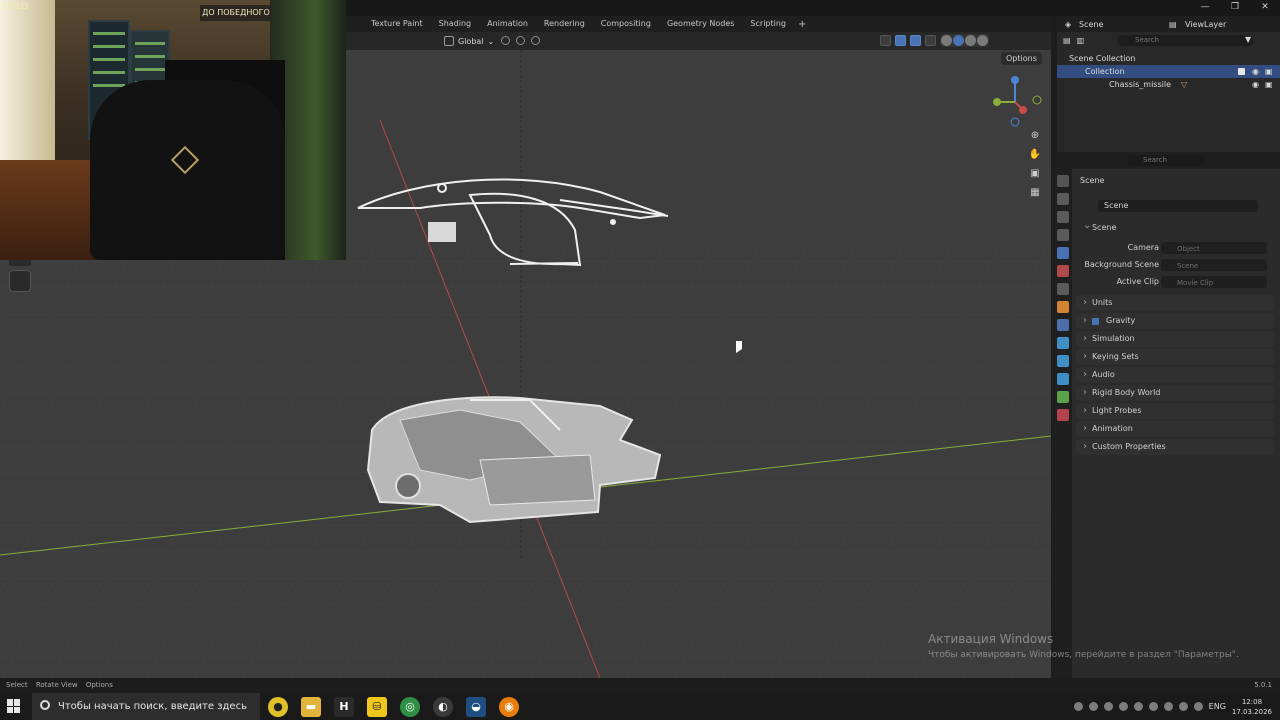 The image size is (1280, 720). Describe the element at coordinates (1095, 321) in the screenshot. I see `gravity-checkbox` at that location.